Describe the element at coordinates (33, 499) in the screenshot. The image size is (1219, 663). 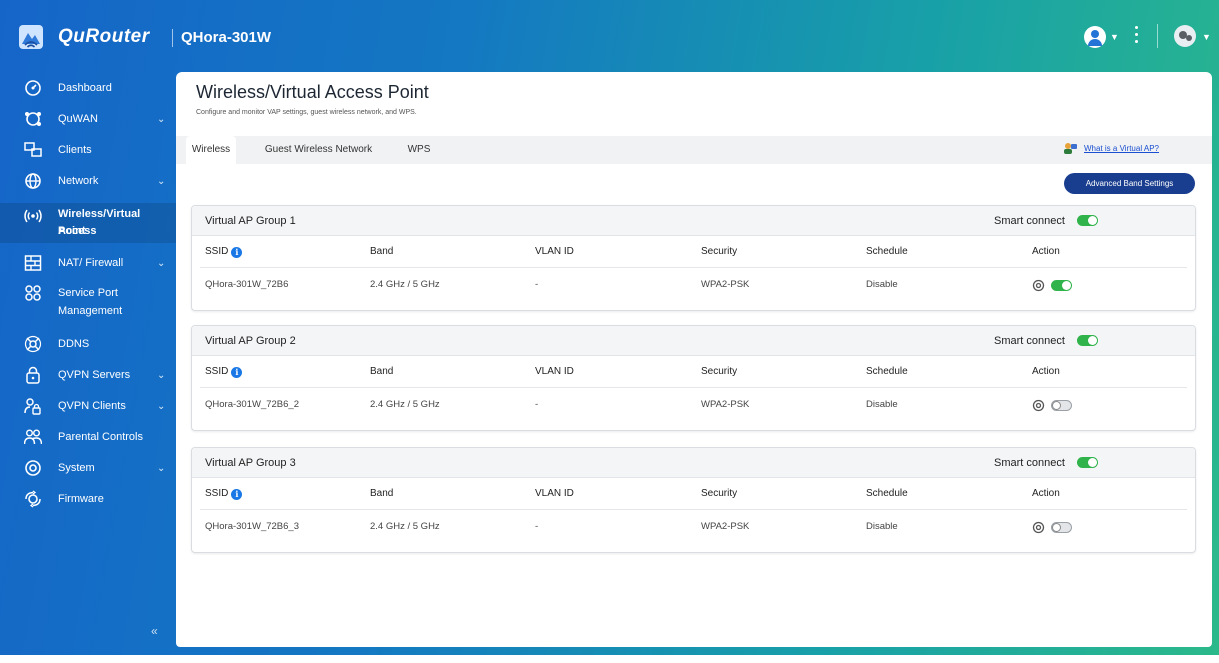
I see `firmware-icon` at that location.